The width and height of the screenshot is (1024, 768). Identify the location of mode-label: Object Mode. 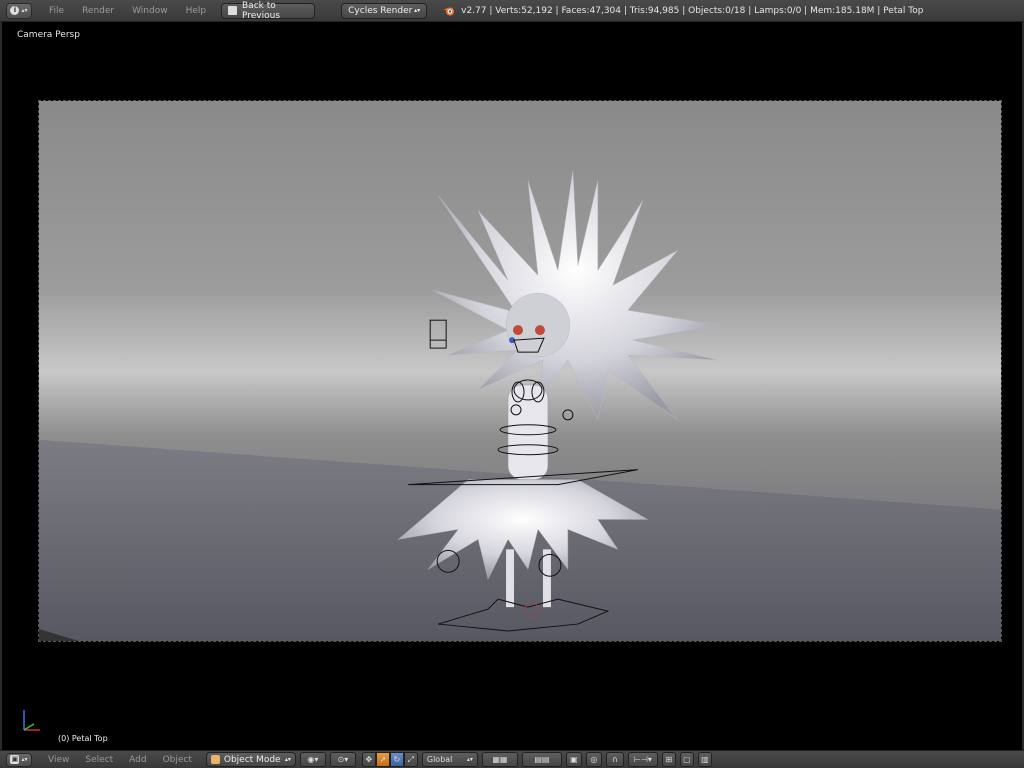
(252, 759).